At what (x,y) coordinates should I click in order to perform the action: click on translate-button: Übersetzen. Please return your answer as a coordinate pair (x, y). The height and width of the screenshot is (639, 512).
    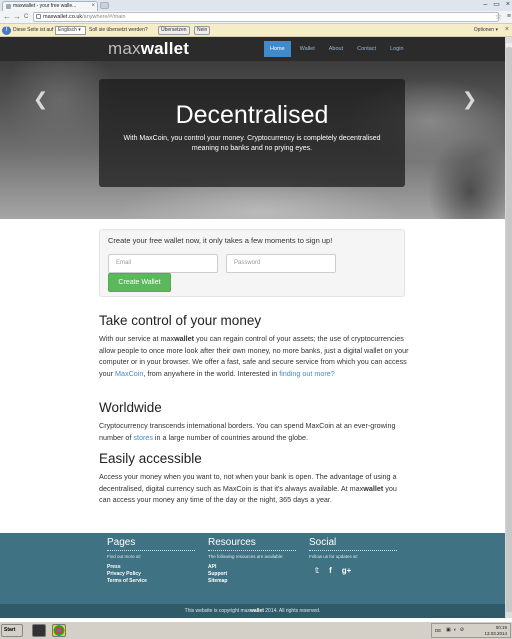
    Looking at the image, I should click on (174, 30).